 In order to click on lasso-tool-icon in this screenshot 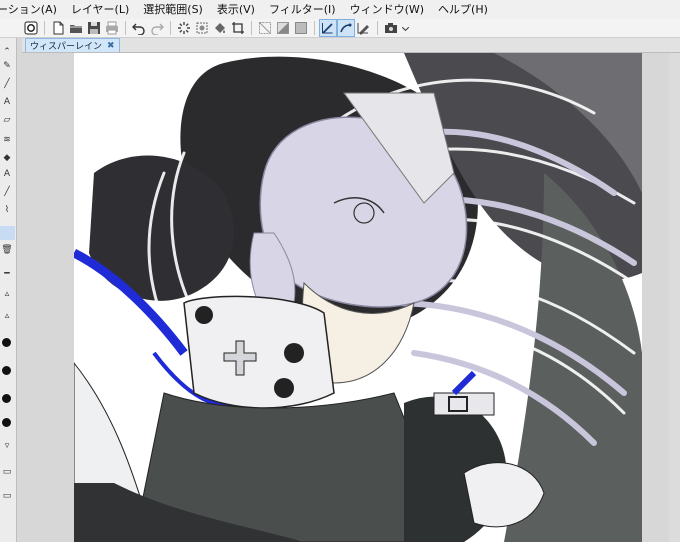, I will do `click(346, 28)`.